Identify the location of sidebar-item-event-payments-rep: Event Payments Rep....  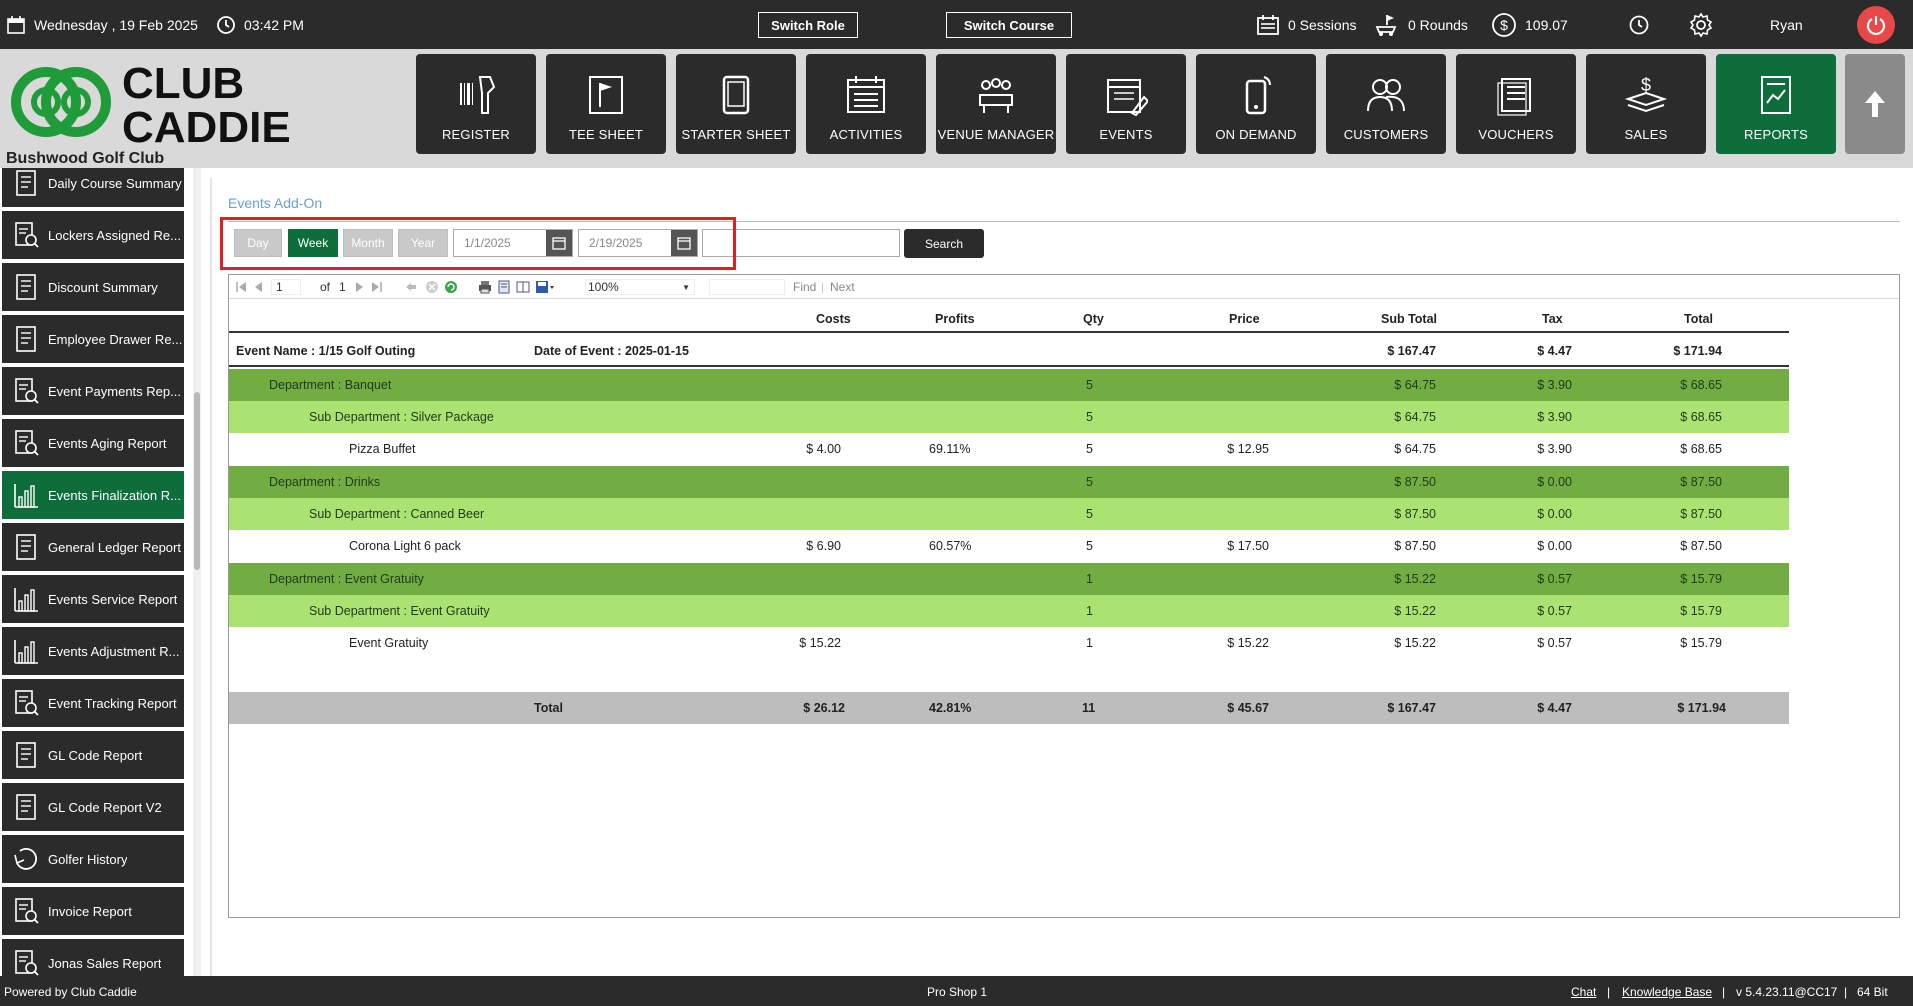
(93, 391).